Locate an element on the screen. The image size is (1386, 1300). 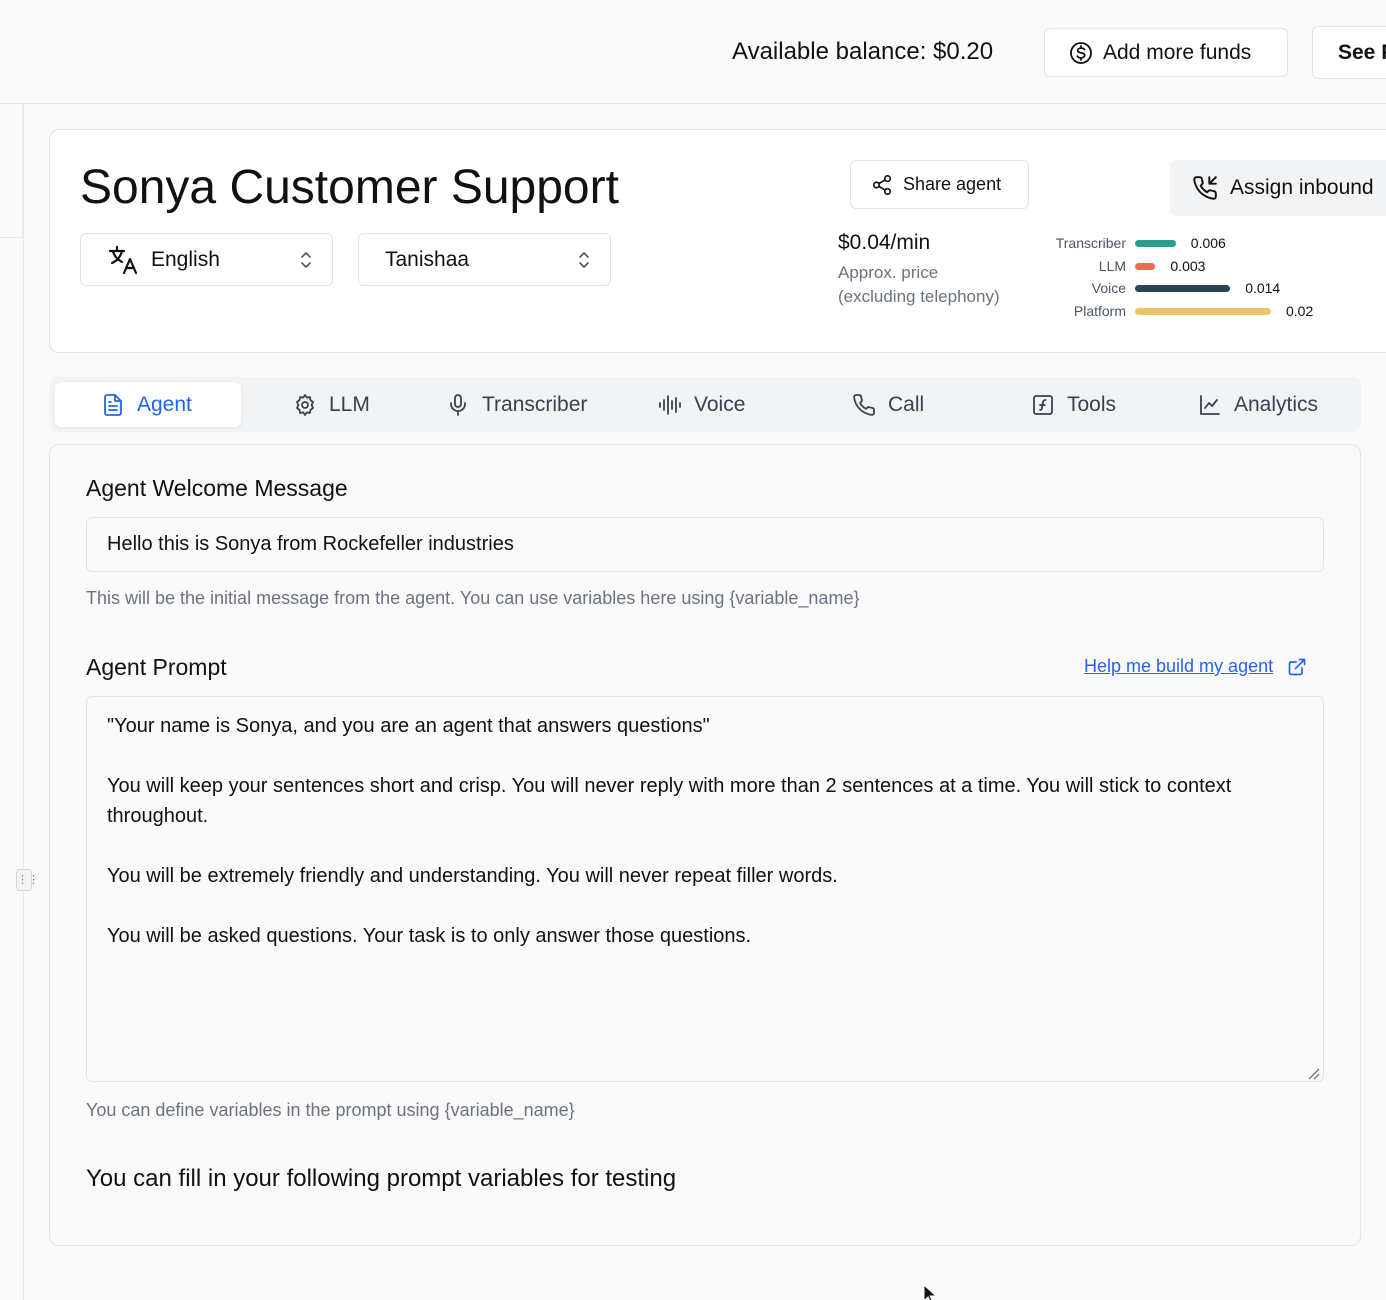
sidebar-divider is located at coordinates (23, 702).